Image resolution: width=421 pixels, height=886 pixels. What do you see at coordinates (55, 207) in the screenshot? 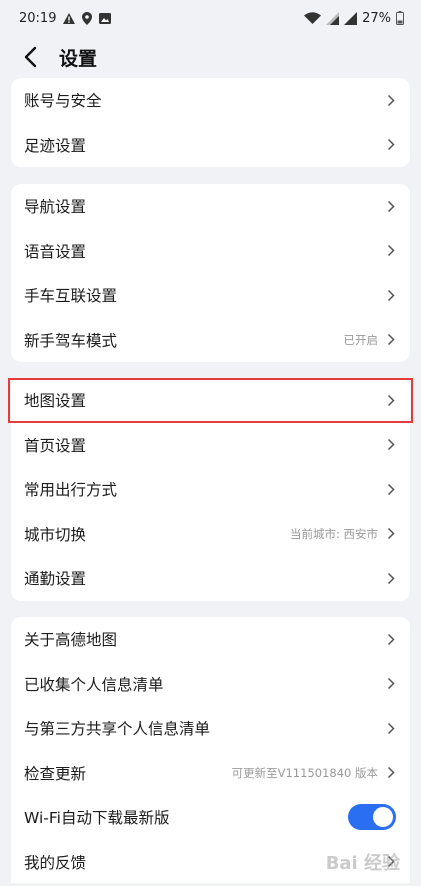
I see `settings-item-label: 导航设置` at bounding box center [55, 207].